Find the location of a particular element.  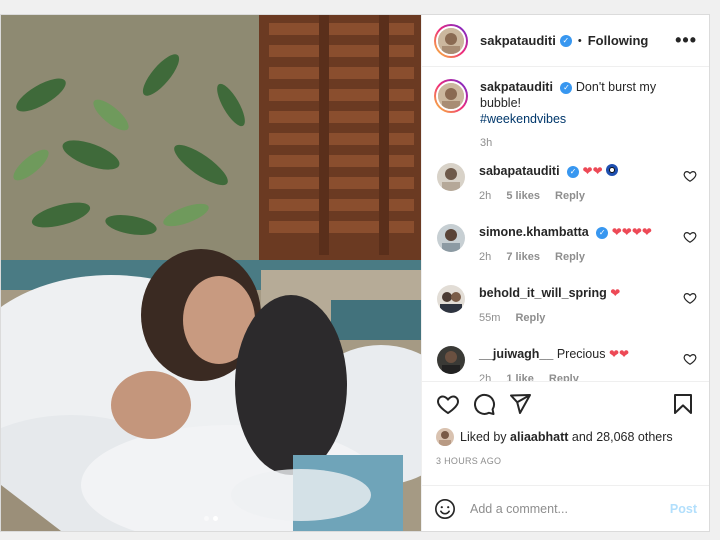

add-comment-bar: Post is located at coordinates (565, 508).